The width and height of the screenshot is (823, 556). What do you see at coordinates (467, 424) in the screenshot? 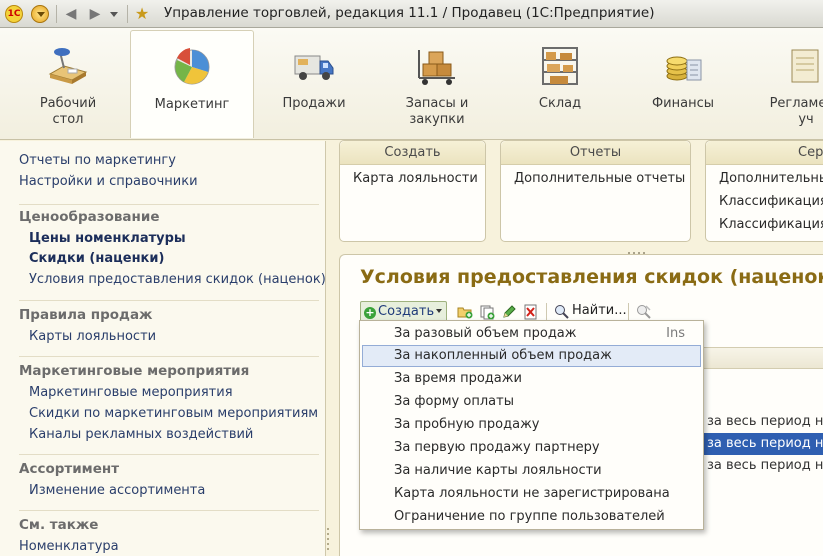
I see `menu-item-label: За пробную продажу` at bounding box center [467, 424].